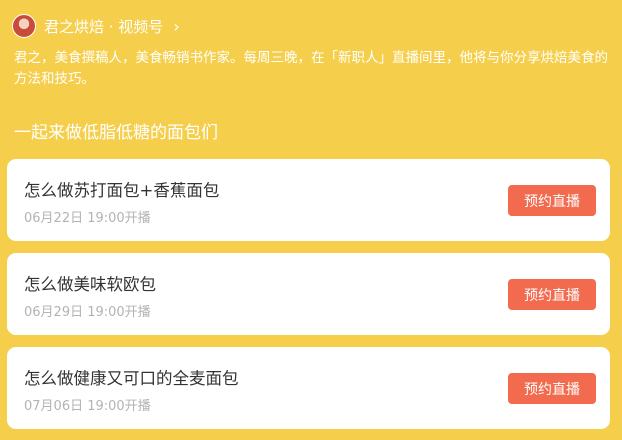 The image size is (622, 440). Describe the element at coordinates (90, 284) in the screenshot. I see `live-title: 怎么做美味软欧包` at that location.